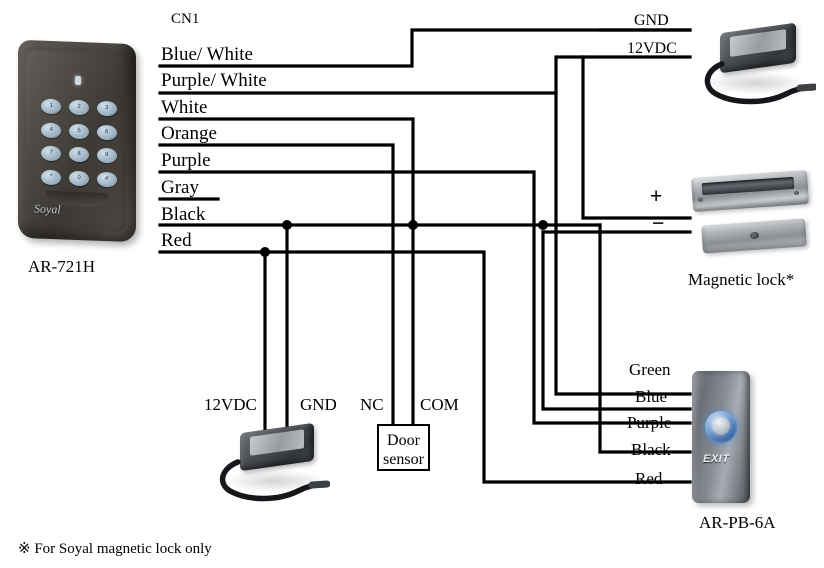 This screenshot has height=568, width=824. Describe the element at coordinates (543, 225) in the screenshot. I see `junction-black-maglock` at that location.